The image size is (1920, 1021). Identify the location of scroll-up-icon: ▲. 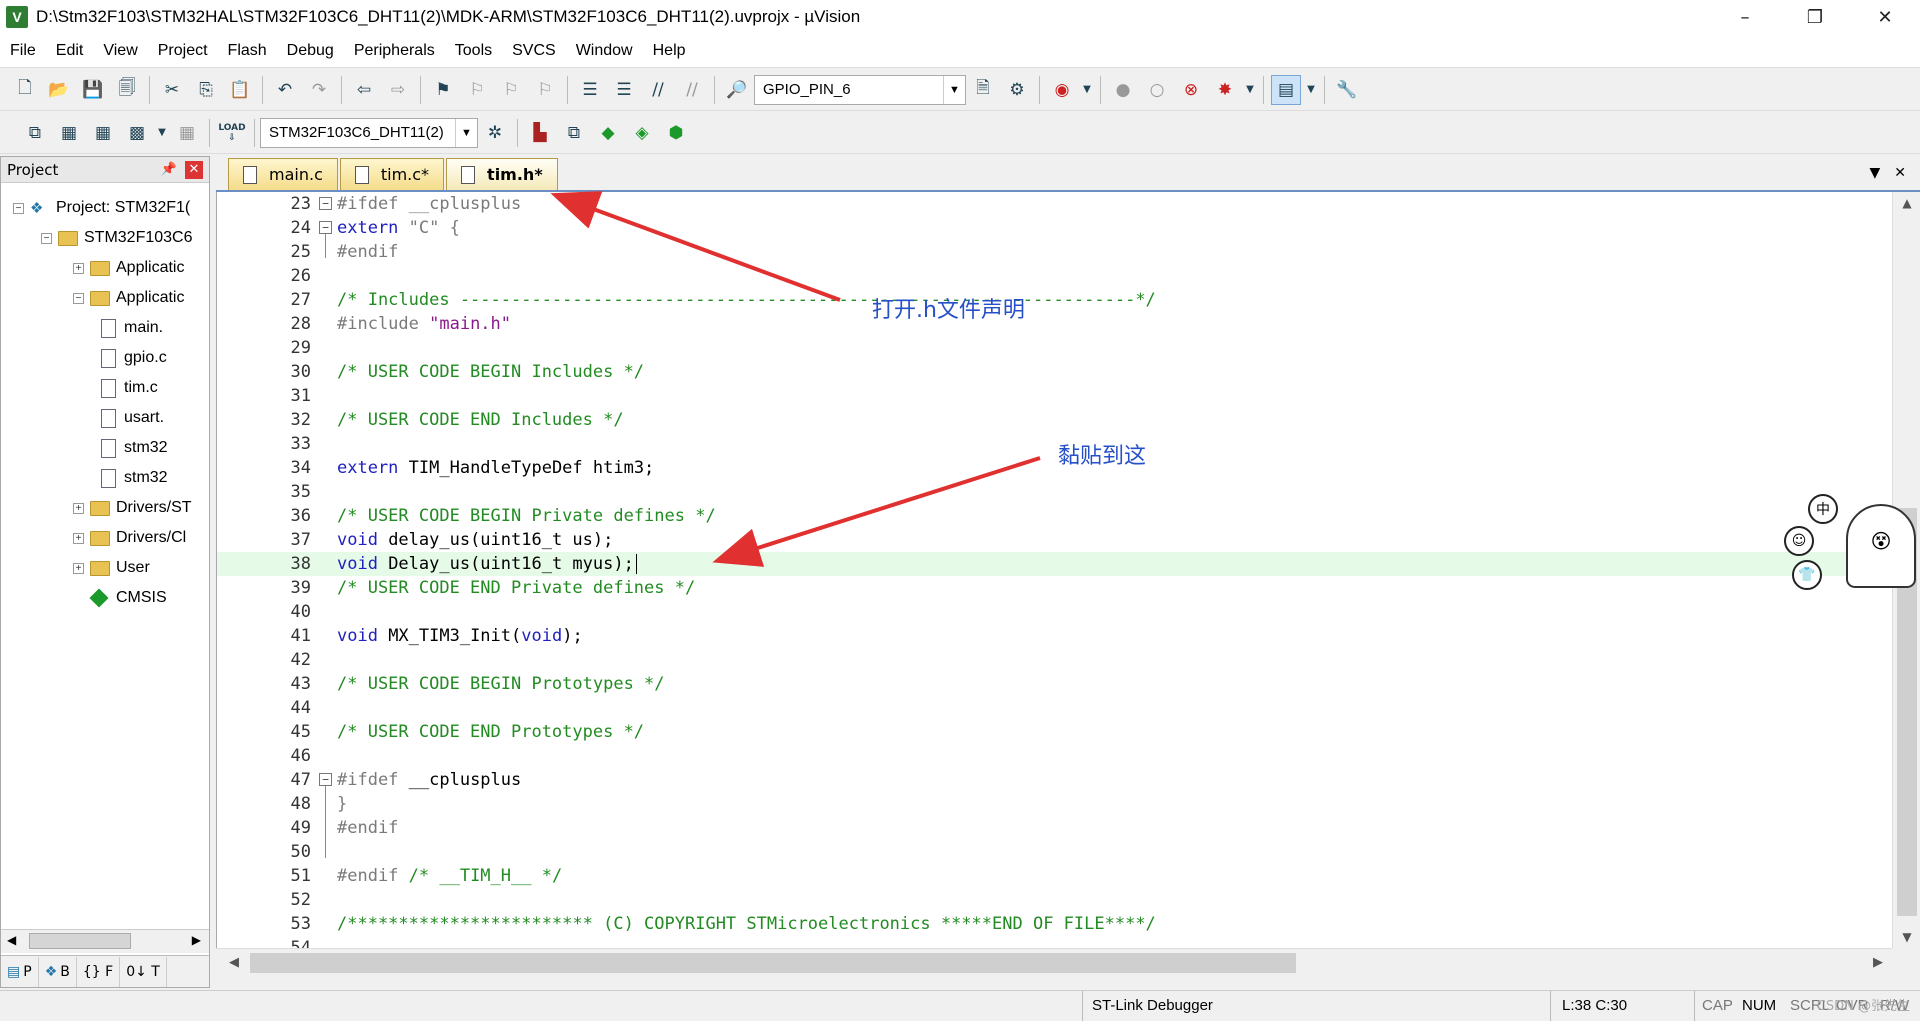
(1906, 203).